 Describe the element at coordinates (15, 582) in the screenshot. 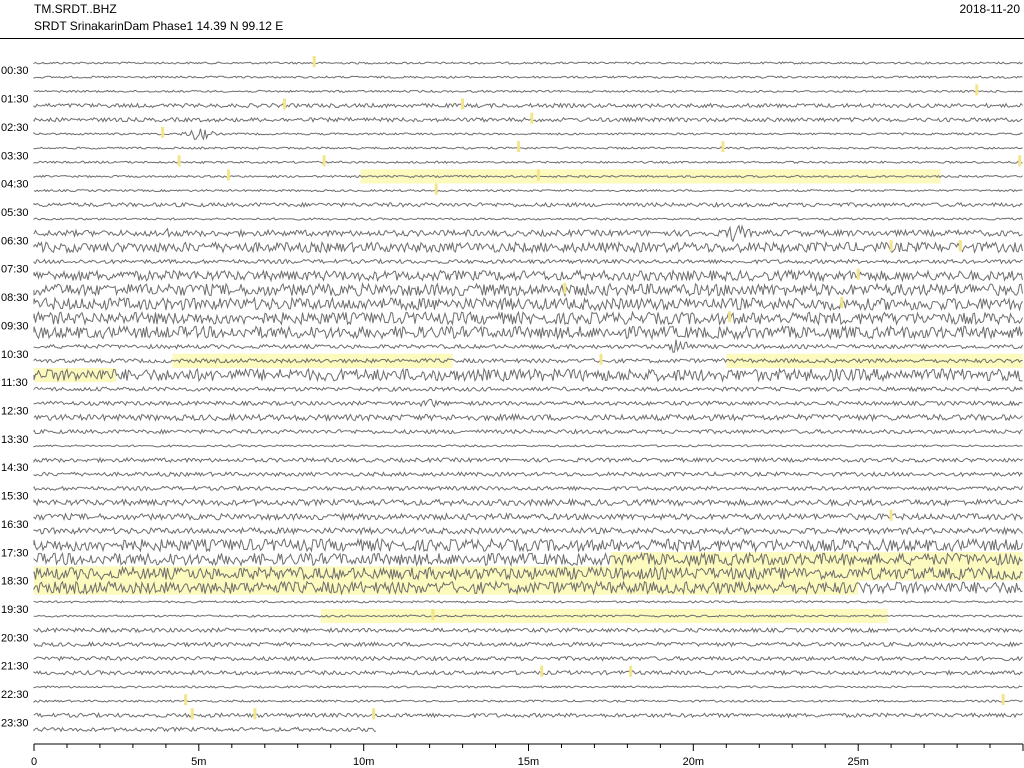

I see `row-label-1830: 18:30` at that location.